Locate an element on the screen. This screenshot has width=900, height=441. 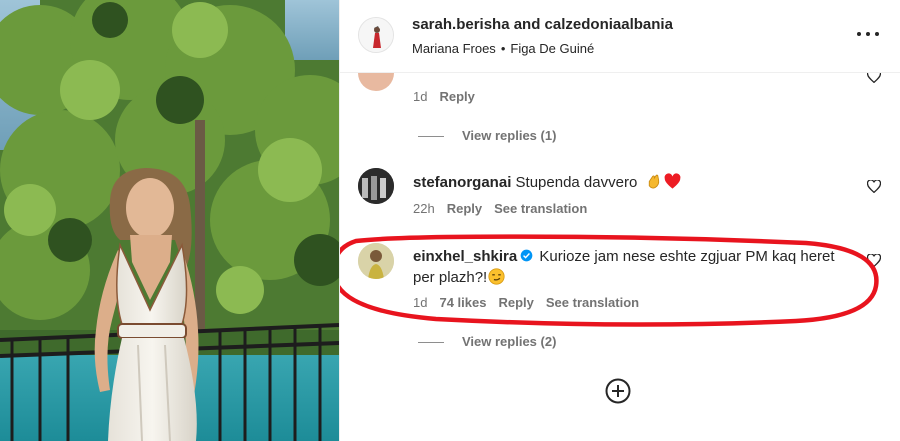
smirking-face-emoji is located at coordinates (496, 276).